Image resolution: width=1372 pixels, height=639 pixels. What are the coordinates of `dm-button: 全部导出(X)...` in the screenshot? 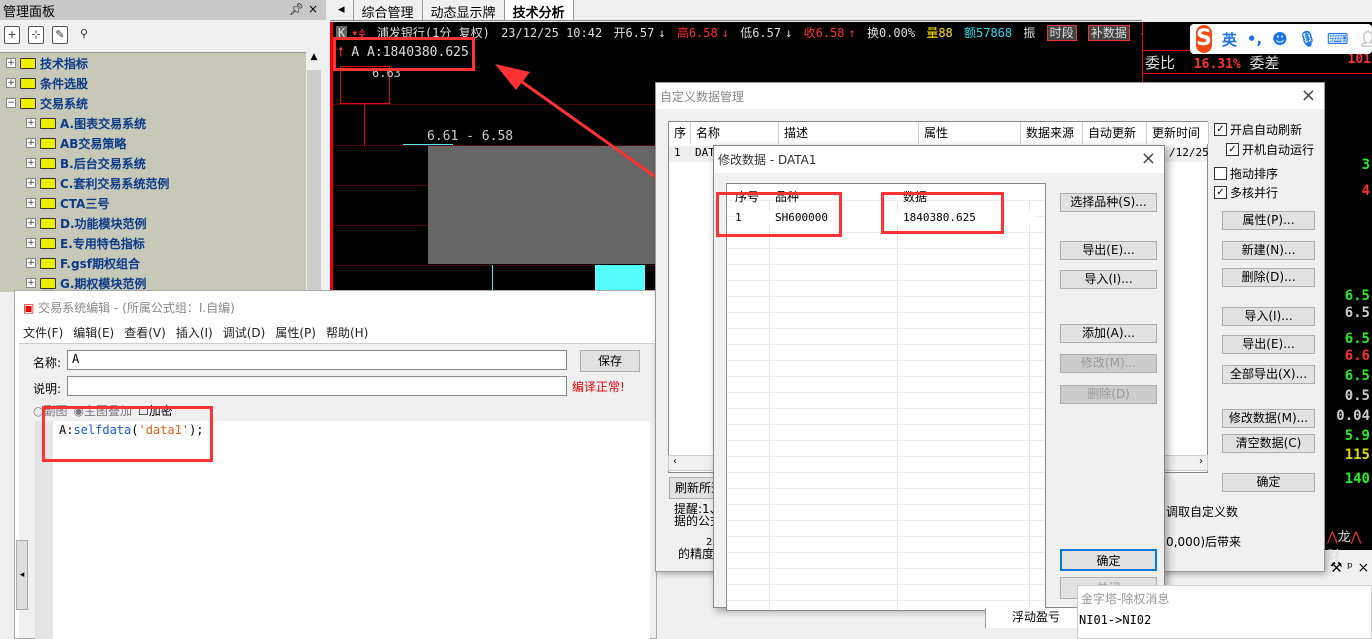 It's located at (1268, 374).